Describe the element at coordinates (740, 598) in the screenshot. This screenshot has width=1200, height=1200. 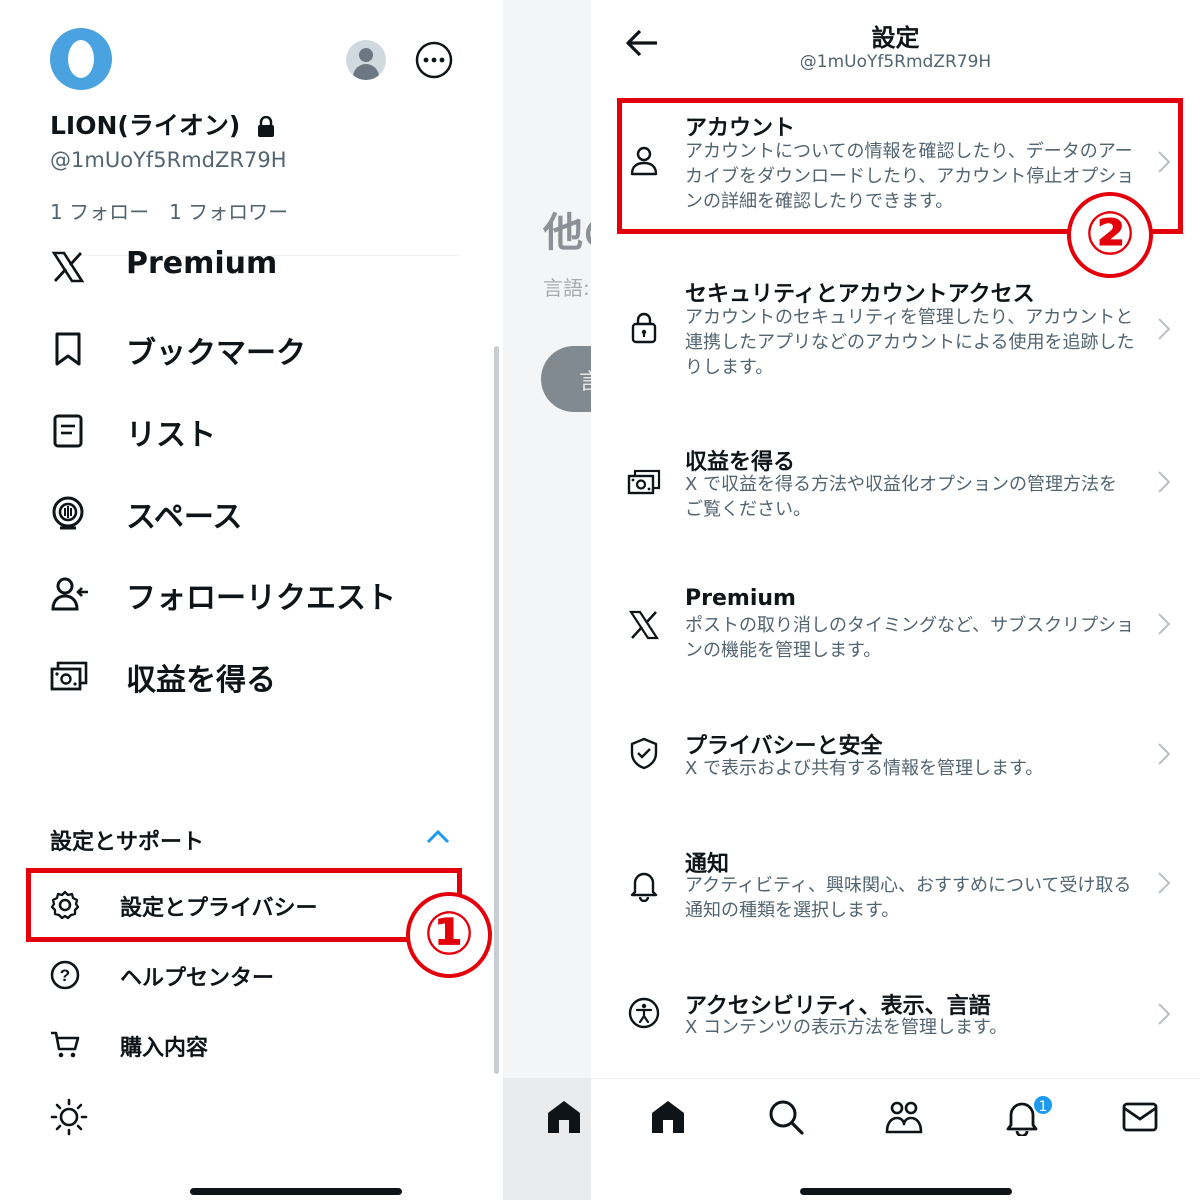
I see `item-title: Premium` at that location.